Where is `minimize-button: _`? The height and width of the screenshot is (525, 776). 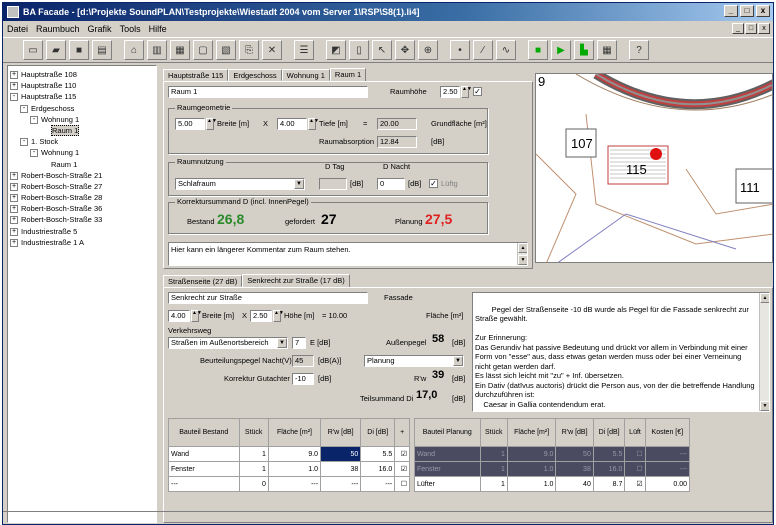
minimize-button: _ is located at coordinates (731, 11).